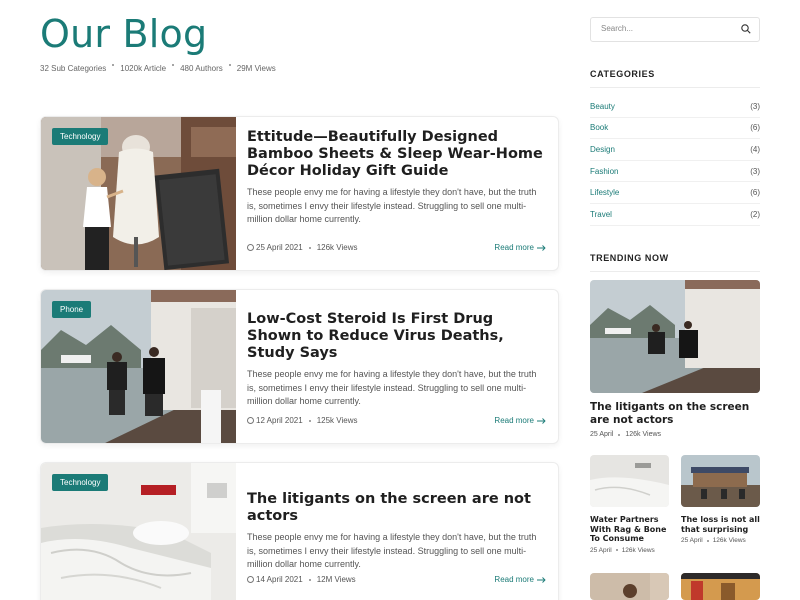 Image resolution: width=800 pixels, height=600 pixels. Describe the element at coordinates (675, 193) in the screenshot. I see `category-item: Lifestyle (6)` at that location.